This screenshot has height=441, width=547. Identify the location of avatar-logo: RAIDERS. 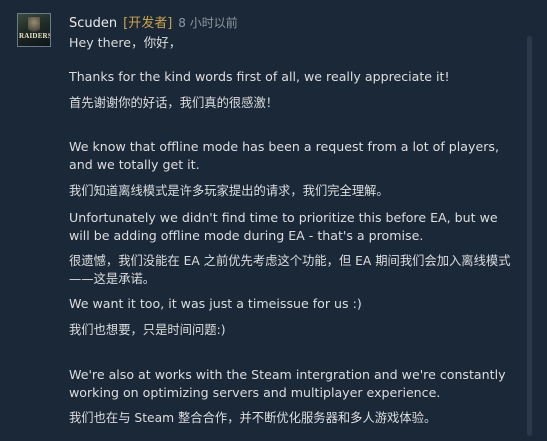
(35, 36).